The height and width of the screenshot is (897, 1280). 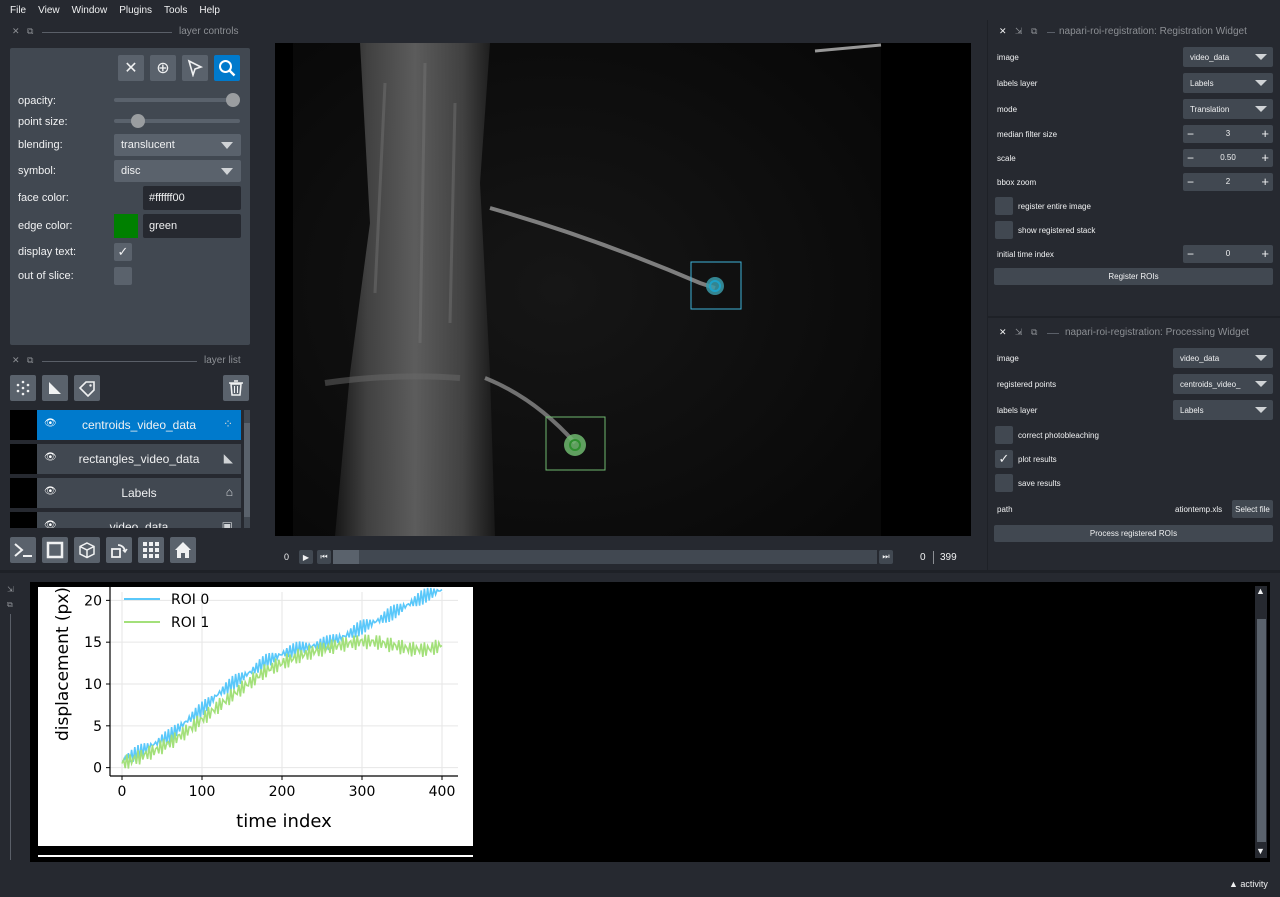 What do you see at coordinates (233, 100) in the screenshot?
I see `opacity-slider-handle` at bounding box center [233, 100].